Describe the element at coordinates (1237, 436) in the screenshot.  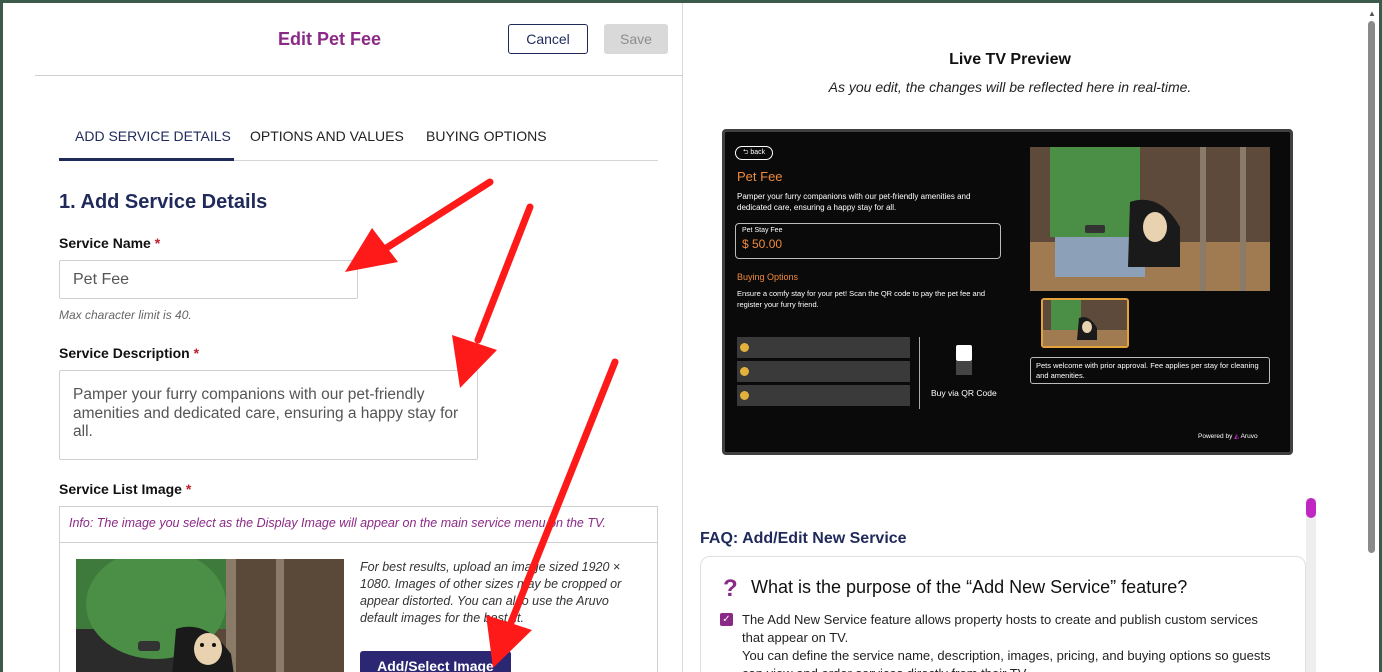
I see `aruvo-logo-icon: ◭` at that location.